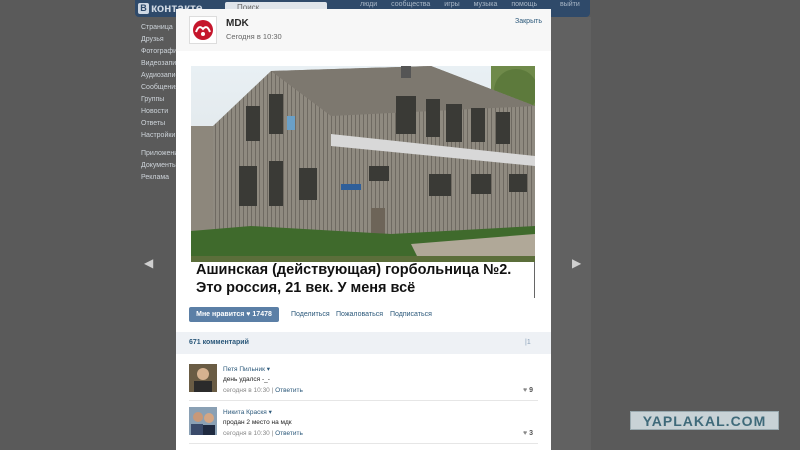 Image resolution: width=800 pixels, height=450 pixels. I want to click on comments-count: 671 комментарий, so click(219, 342).